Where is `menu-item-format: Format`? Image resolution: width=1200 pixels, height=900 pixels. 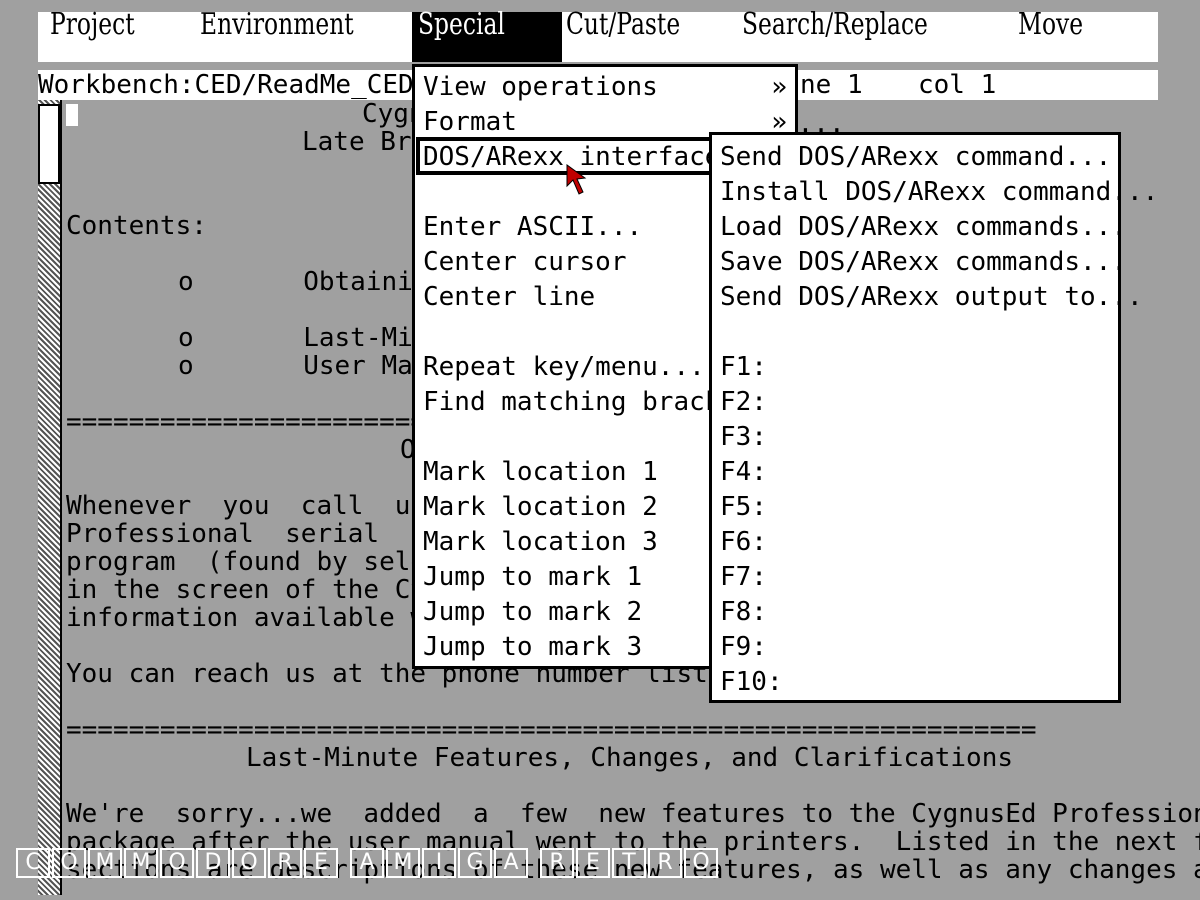 menu-item-format: Format is located at coordinates (470, 122).